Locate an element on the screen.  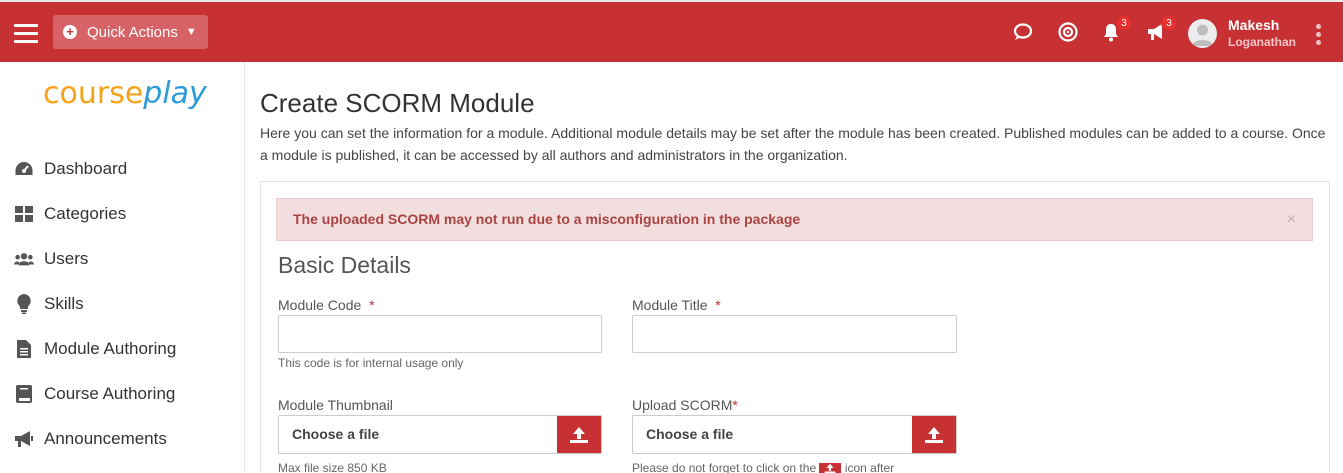
megaphone-icon is located at coordinates (24, 439).